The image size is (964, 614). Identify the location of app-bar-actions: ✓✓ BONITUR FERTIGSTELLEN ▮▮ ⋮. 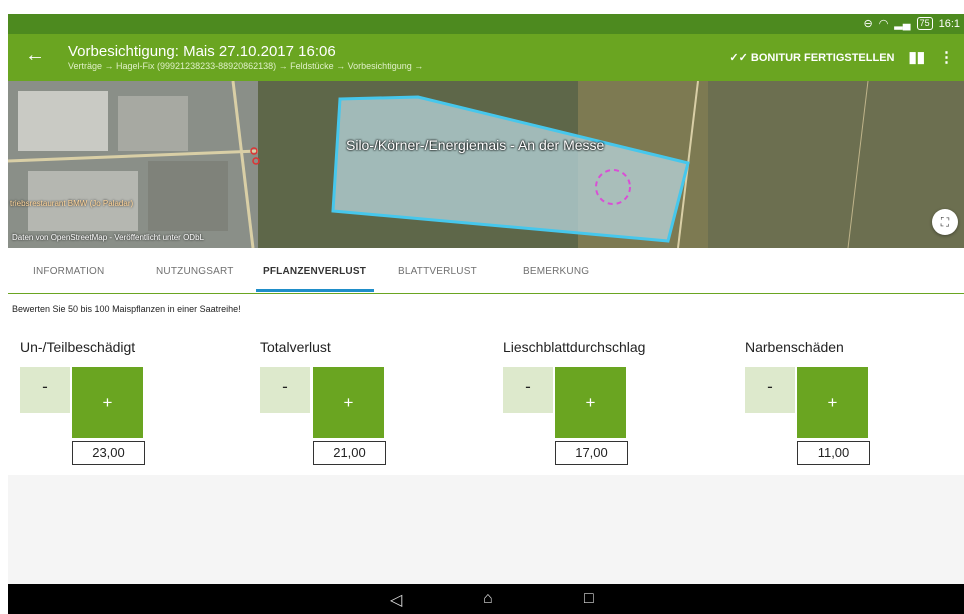
(841, 57).